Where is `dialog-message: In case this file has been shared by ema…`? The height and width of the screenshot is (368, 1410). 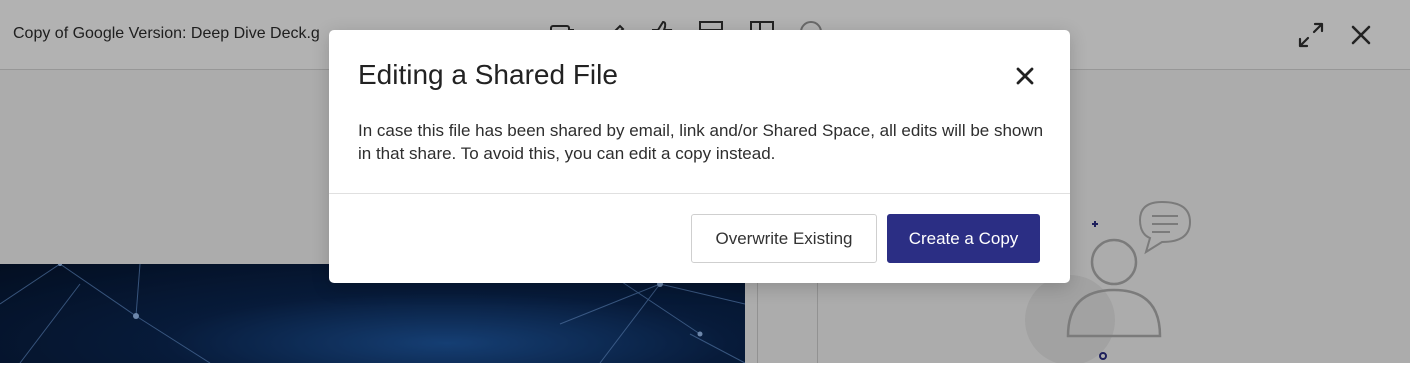
dialog-message: In case this file has been shared by ema… is located at coordinates (701, 142).